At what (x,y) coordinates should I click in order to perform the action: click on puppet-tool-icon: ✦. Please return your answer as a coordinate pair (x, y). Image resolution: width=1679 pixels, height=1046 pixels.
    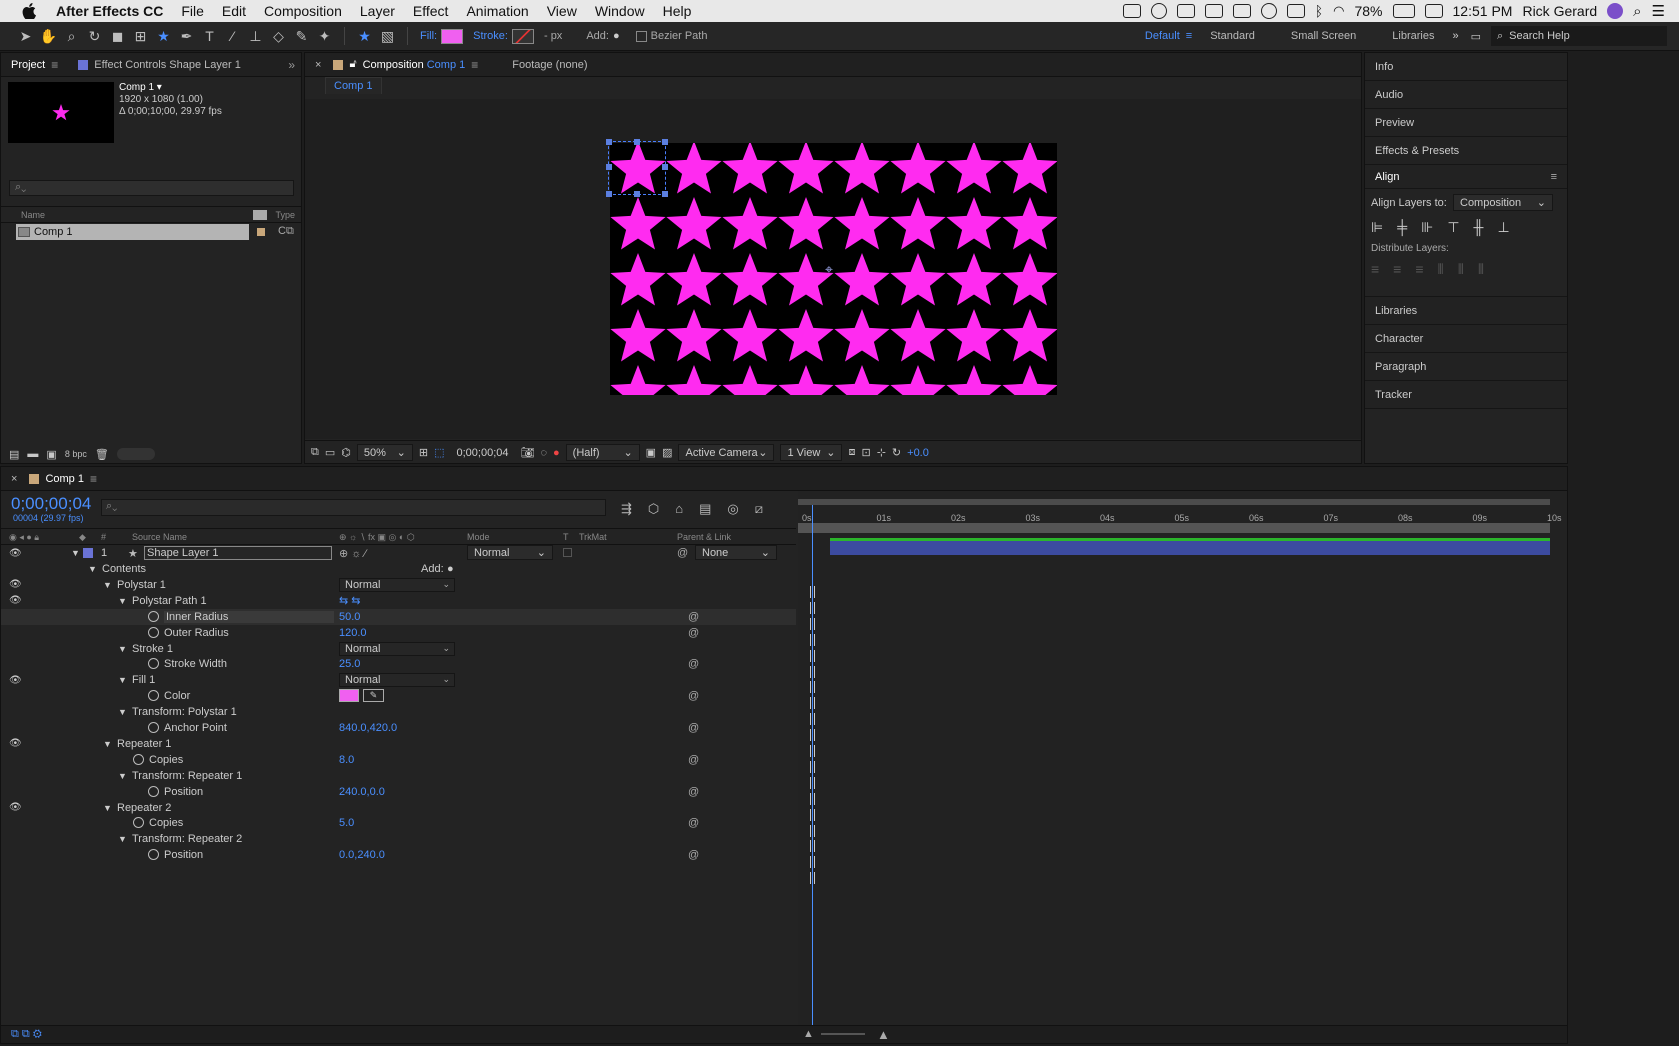
    Looking at the image, I should click on (325, 36).